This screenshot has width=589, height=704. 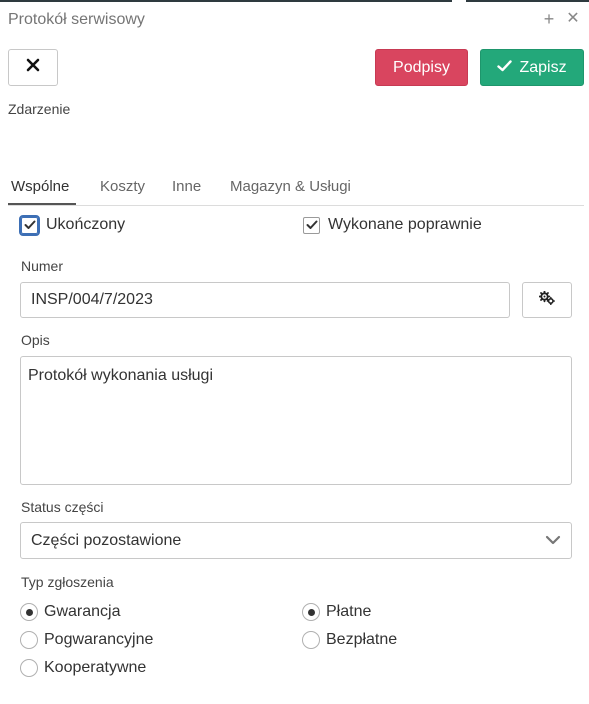 I want to click on radio-label: Gwarancja, so click(x=82, y=611).